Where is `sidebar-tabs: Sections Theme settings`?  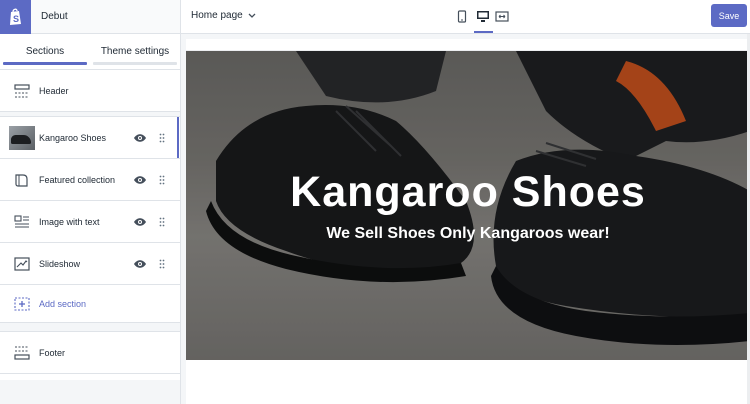 sidebar-tabs: Sections Theme settings is located at coordinates (90, 52).